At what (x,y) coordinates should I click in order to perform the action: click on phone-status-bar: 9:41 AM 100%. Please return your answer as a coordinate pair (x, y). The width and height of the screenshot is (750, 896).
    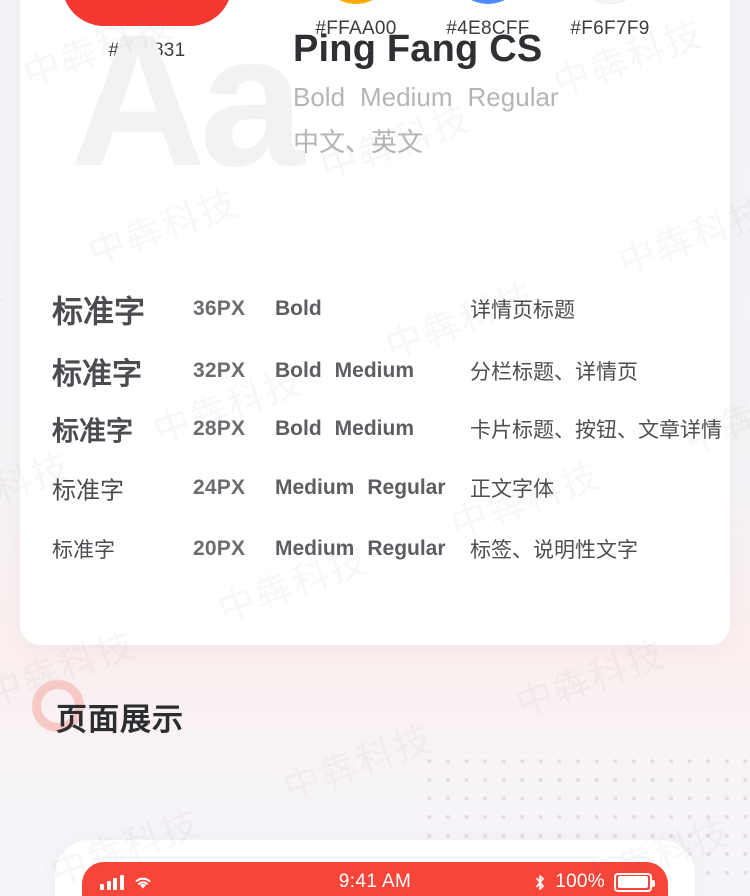
    Looking at the image, I should click on (375, 879).